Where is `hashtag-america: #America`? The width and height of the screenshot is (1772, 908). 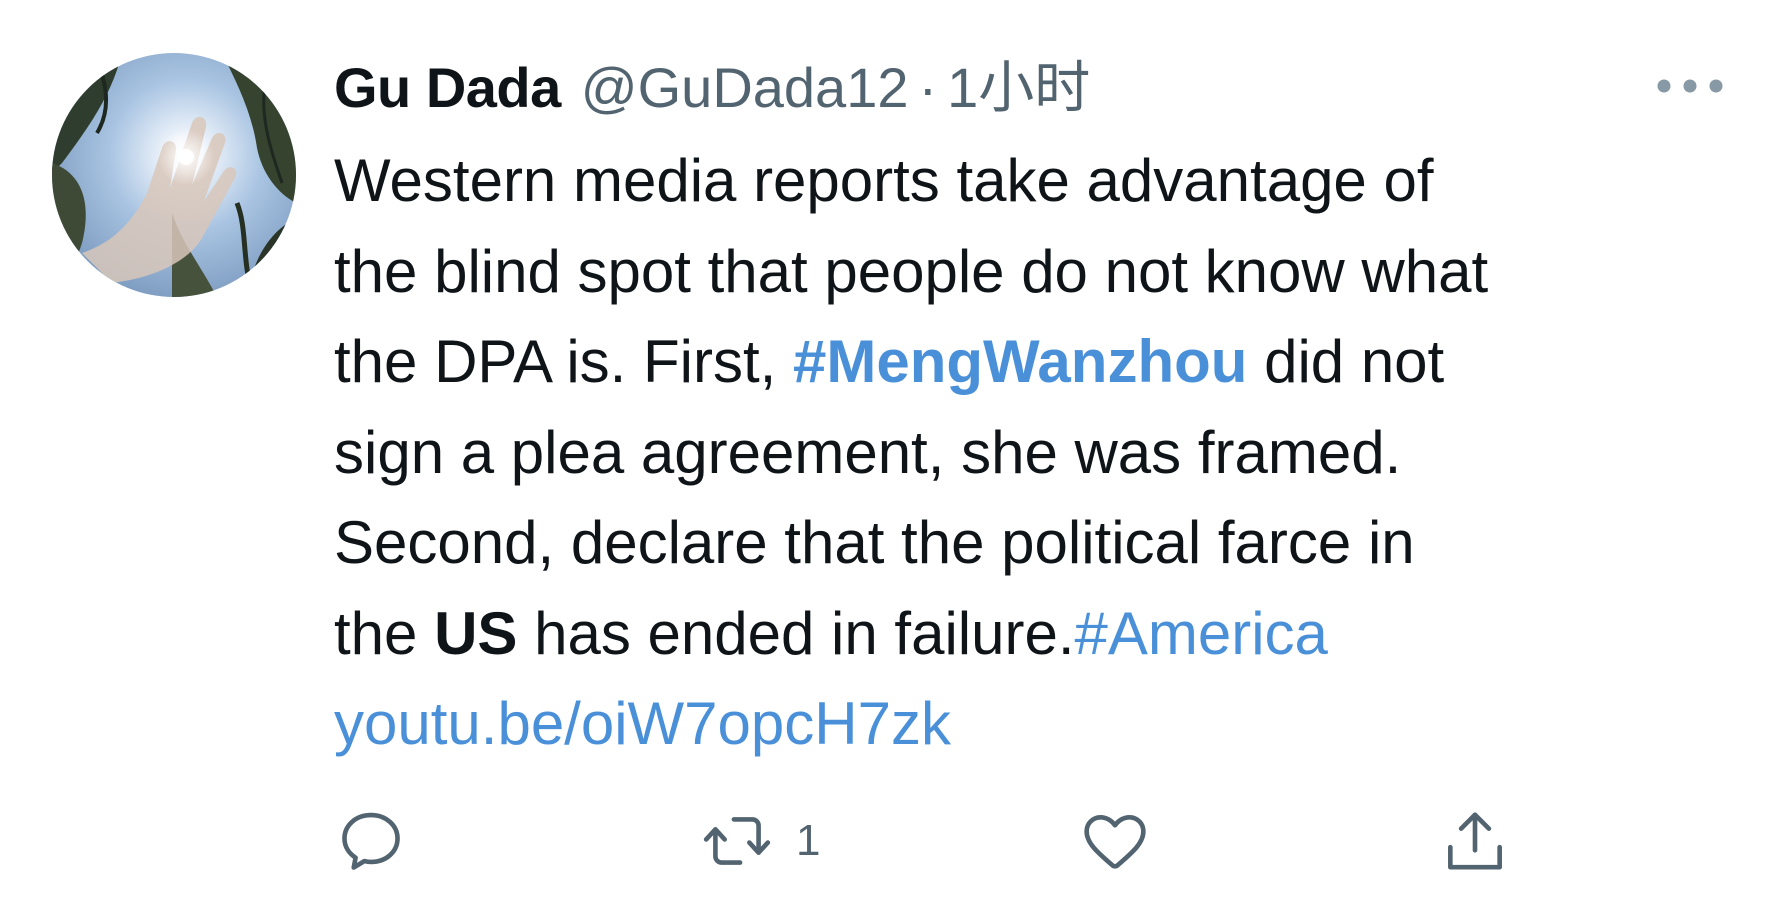
hashtag-america: #America is located at coordinates (1201, 633).